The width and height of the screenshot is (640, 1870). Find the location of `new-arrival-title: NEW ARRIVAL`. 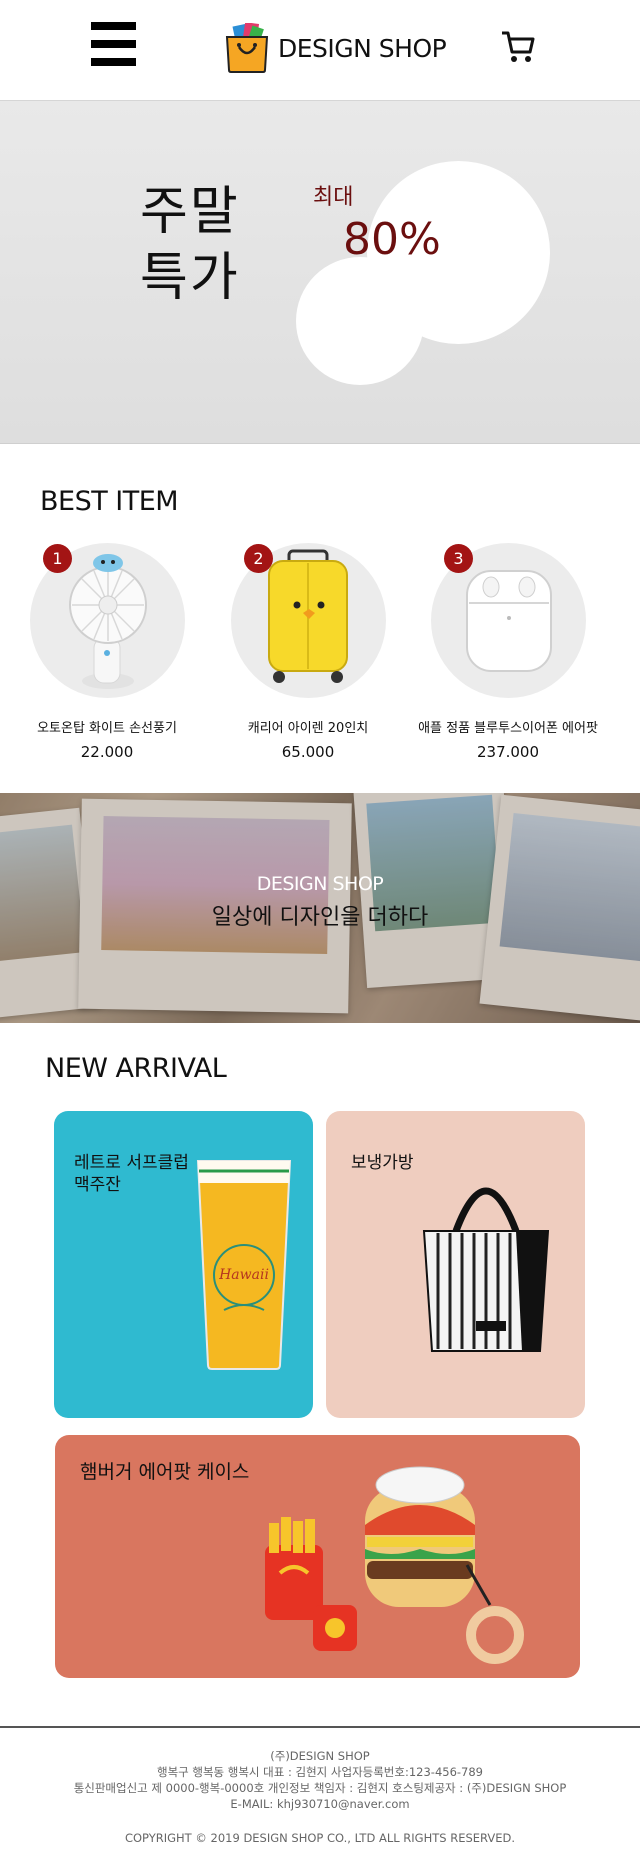

new-arrival-title: NEW ARRIVAL is located at coordinates (136, 1068).